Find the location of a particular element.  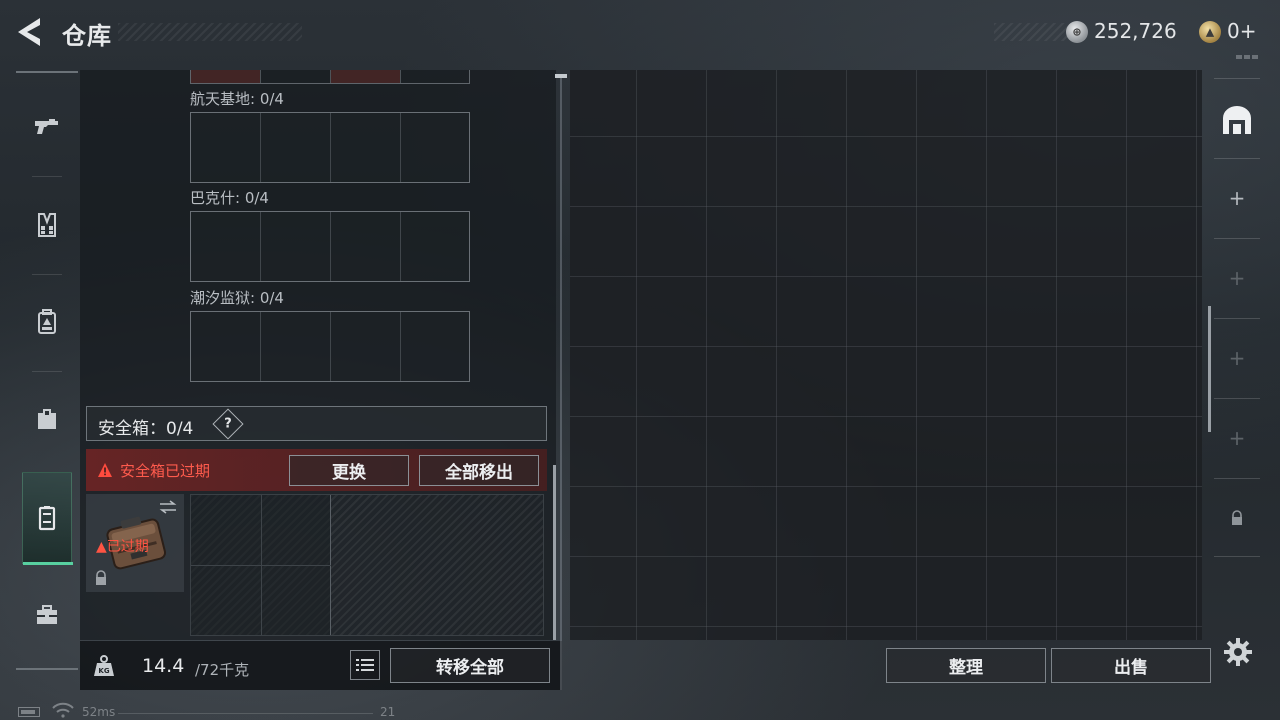

sidebar-top-line is located at coordinates (47, 72).